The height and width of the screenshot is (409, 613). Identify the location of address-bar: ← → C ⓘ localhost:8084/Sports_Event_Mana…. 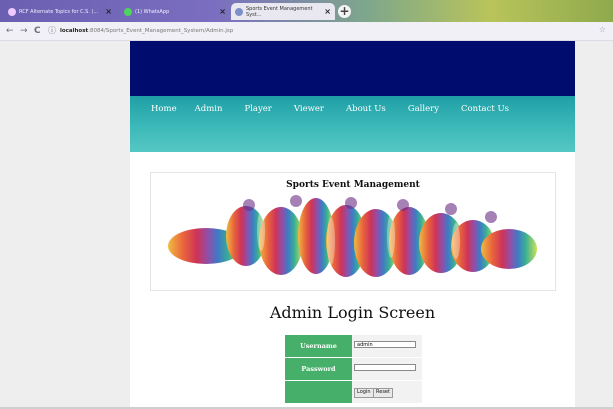
(306, 31).